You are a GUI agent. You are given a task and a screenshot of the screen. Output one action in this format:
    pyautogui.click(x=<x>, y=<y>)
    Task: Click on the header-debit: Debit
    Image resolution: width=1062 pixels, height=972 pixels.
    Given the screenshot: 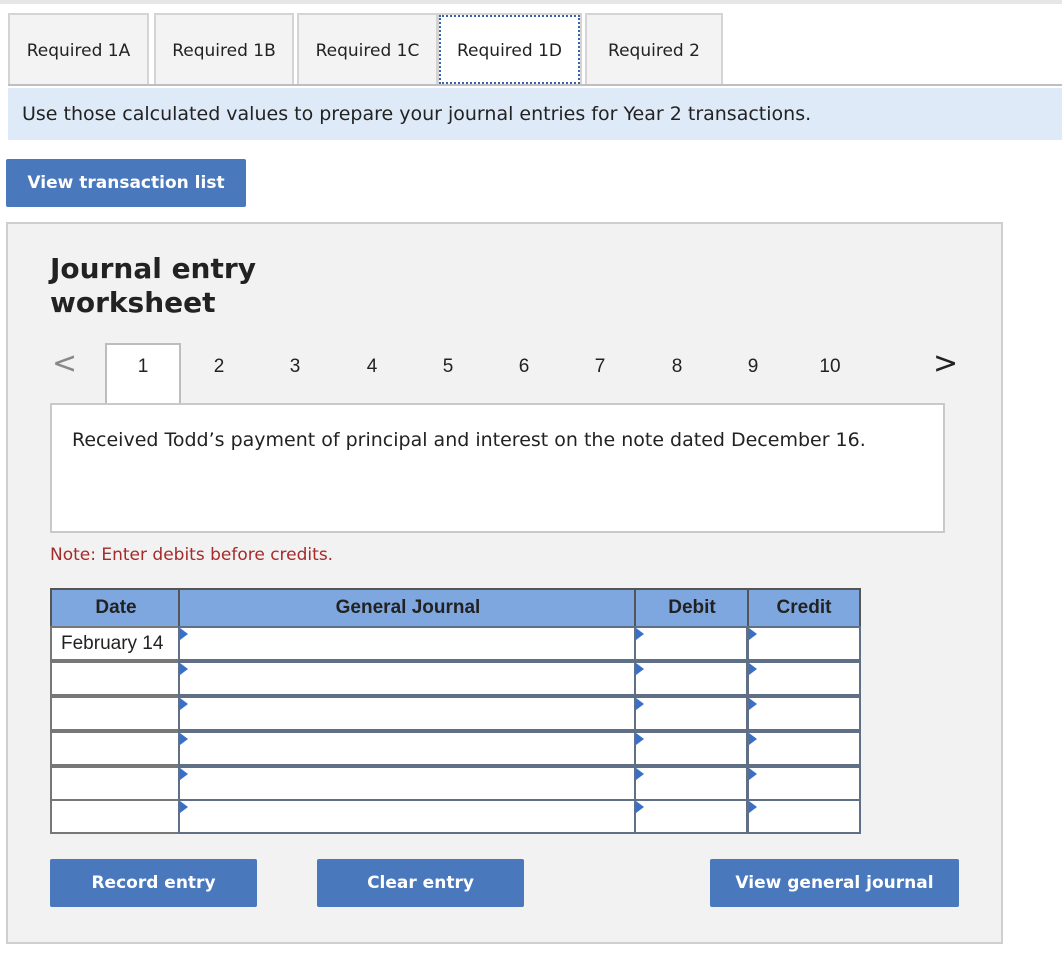 What is the action you would take?
    pyautogui.click(x=691, y=608)
    